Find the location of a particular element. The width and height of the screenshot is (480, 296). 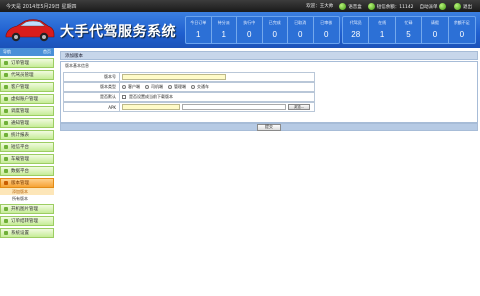

stat-value: 1 is located at coordinates (223, 34).